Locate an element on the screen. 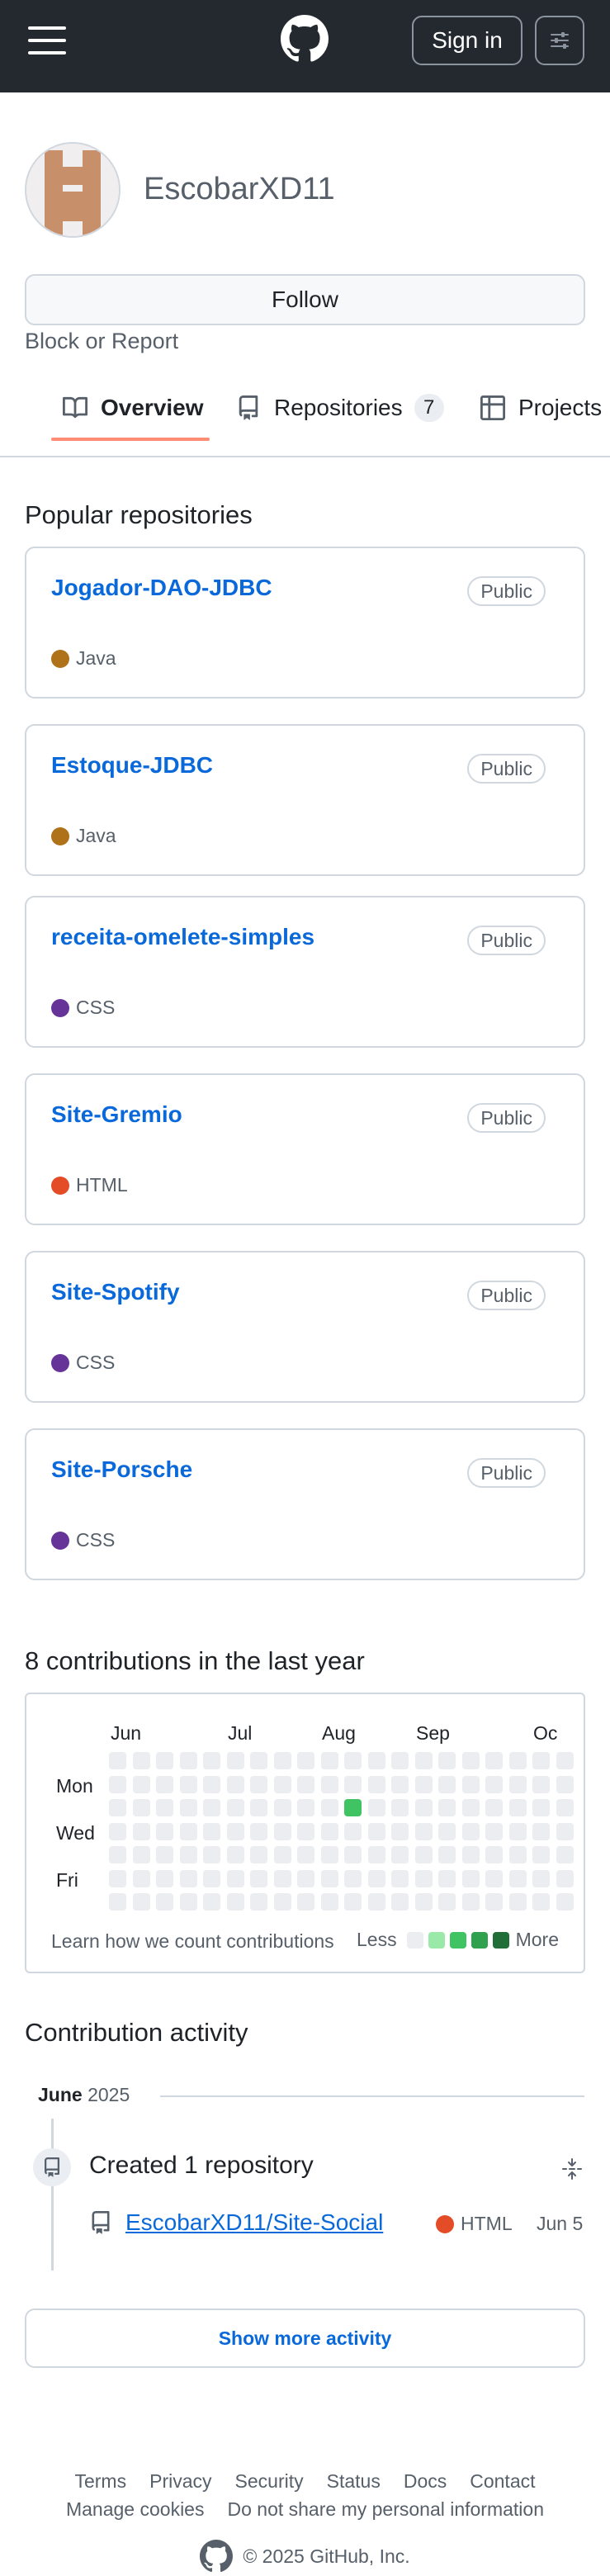 The height and width of the screenshot is (2576, 610). fold-icon is located at coordinates (572, 2169).